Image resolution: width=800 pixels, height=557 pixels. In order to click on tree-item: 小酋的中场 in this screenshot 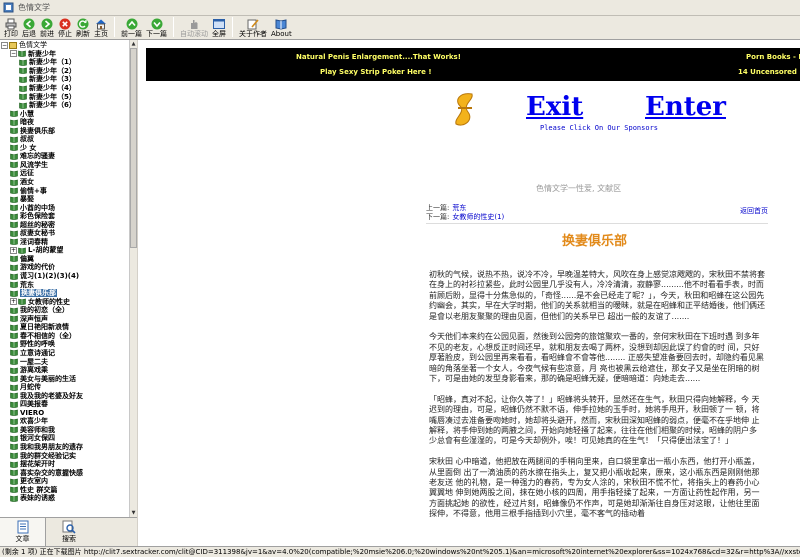, I will do `click(64, 207)`.